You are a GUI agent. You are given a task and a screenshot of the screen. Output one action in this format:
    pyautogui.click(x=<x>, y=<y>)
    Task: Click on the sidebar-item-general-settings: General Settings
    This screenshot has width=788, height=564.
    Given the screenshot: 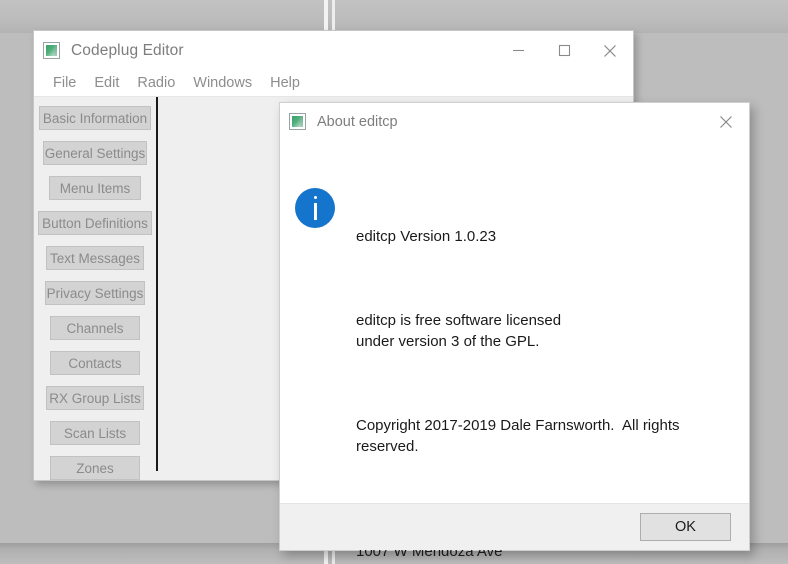 What is the action you would take?
    pyautogui.click(x=95, y=153)
    